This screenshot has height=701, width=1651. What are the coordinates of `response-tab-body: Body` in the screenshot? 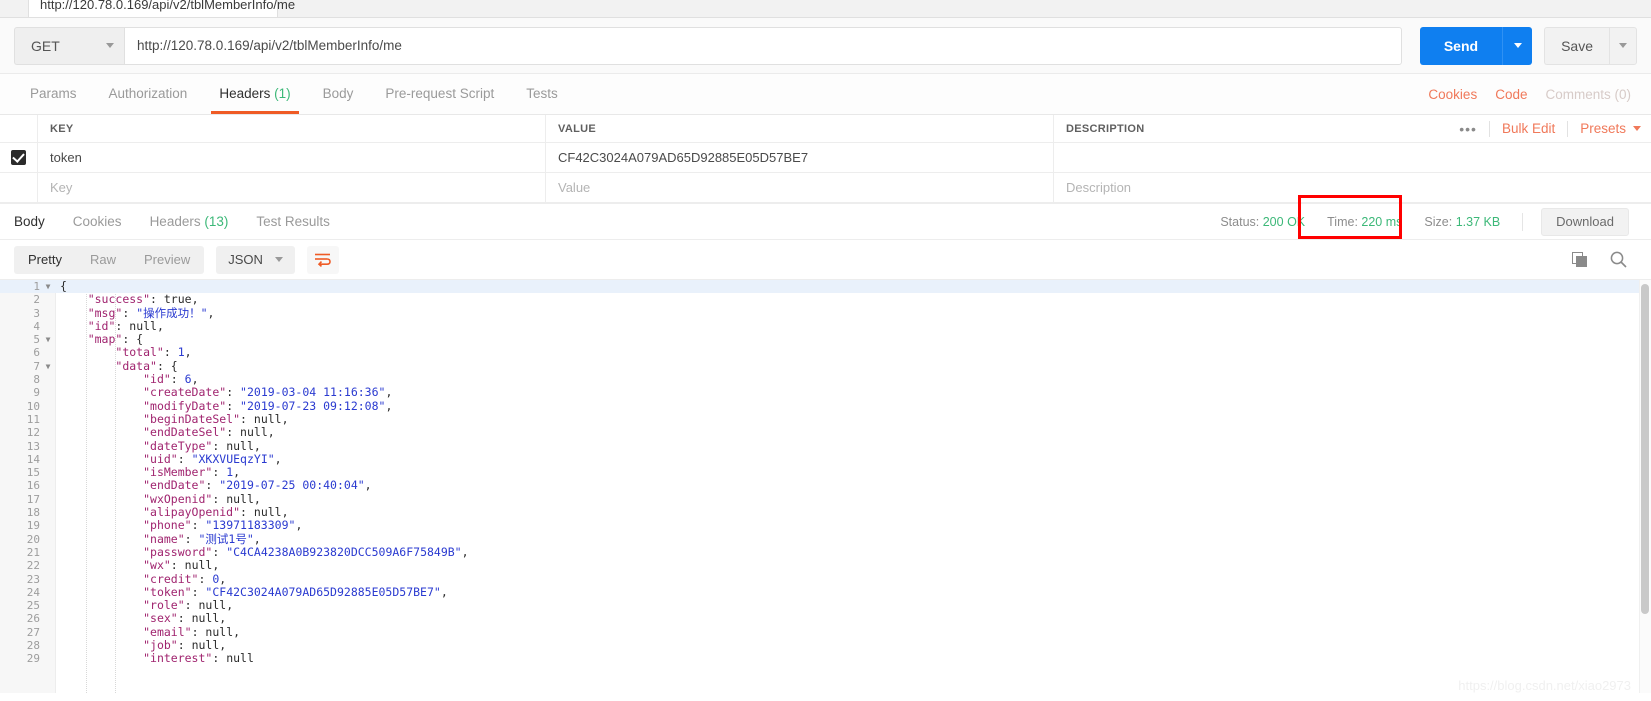 It's located at (36, 222).